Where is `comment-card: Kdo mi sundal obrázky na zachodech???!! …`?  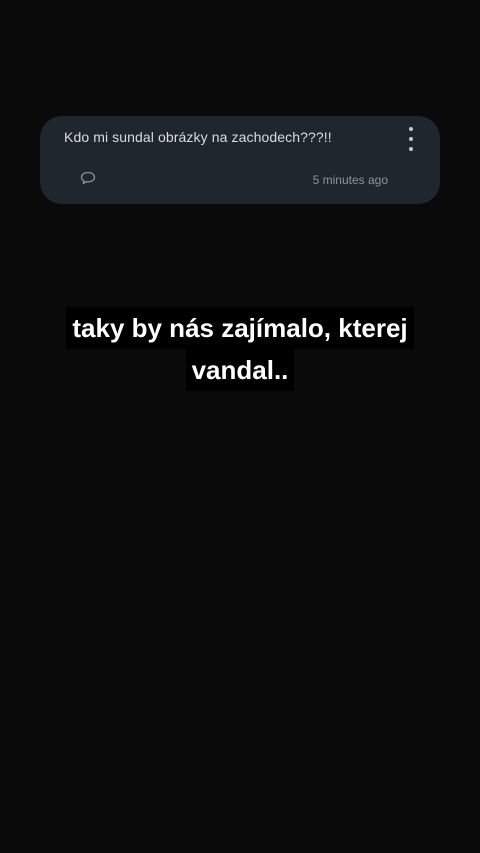
comment-card: Kdo mi sundal obrázky na zachodech???!! … is located at coordinates (240, 160).